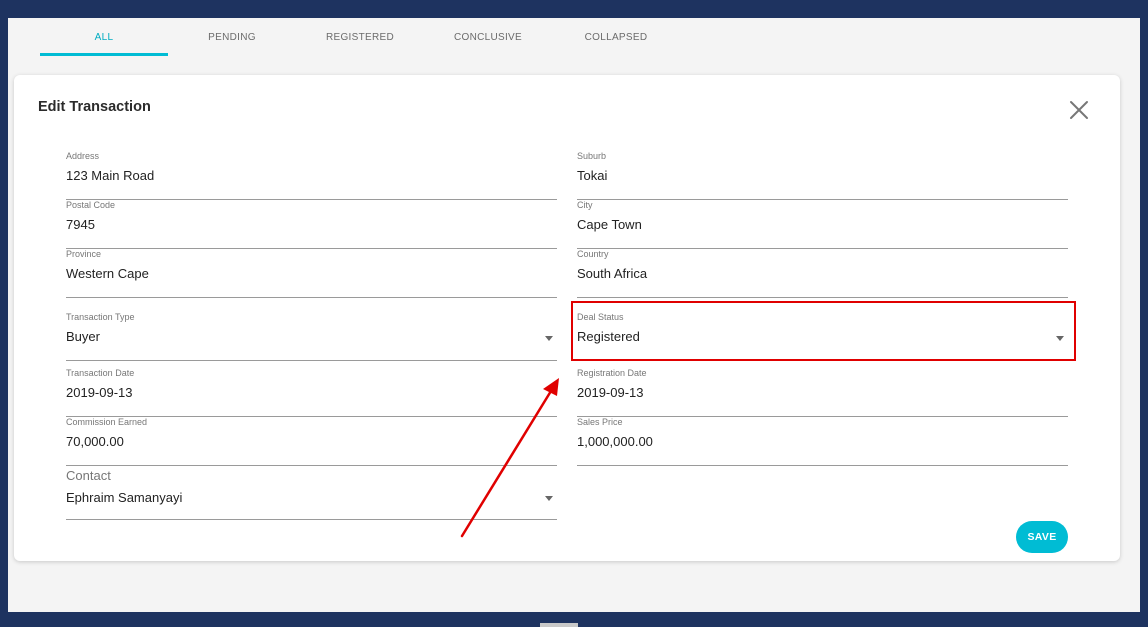 The image size is (1148, 627). I want to click on city-label: City, so click(585, 205).